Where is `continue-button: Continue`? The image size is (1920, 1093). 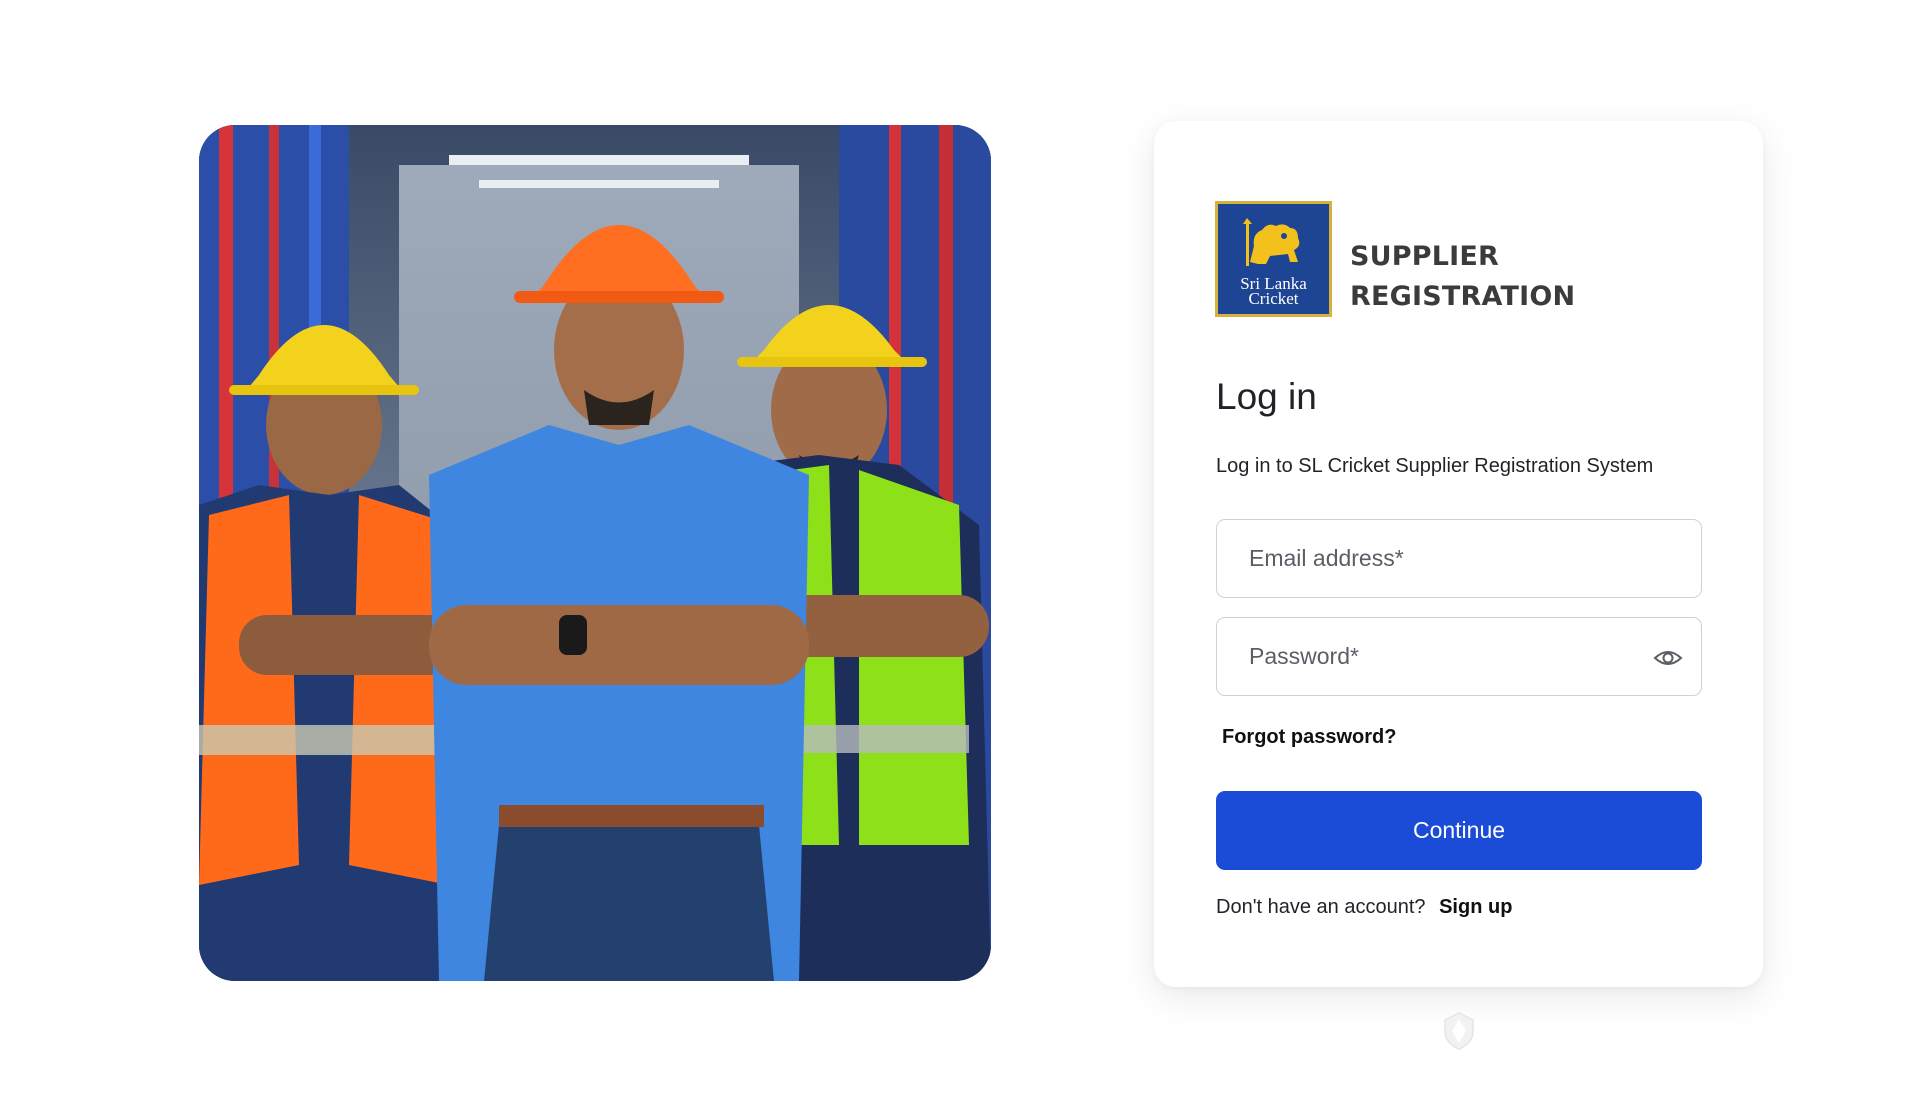
continue-button: Continue is located at coordinates (1459, 830).